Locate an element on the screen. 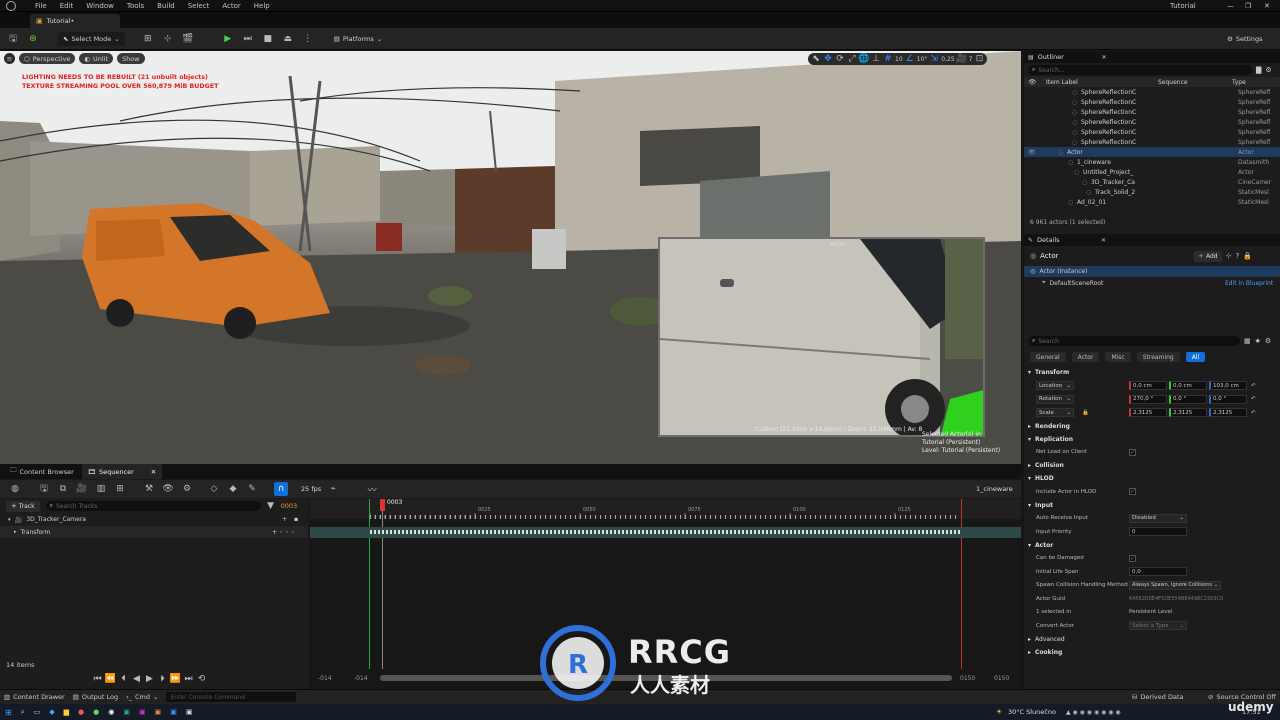 This screenshot has height=720, width=1280. render-movie-icon: 🎥 is located at coordinates (82, 489).